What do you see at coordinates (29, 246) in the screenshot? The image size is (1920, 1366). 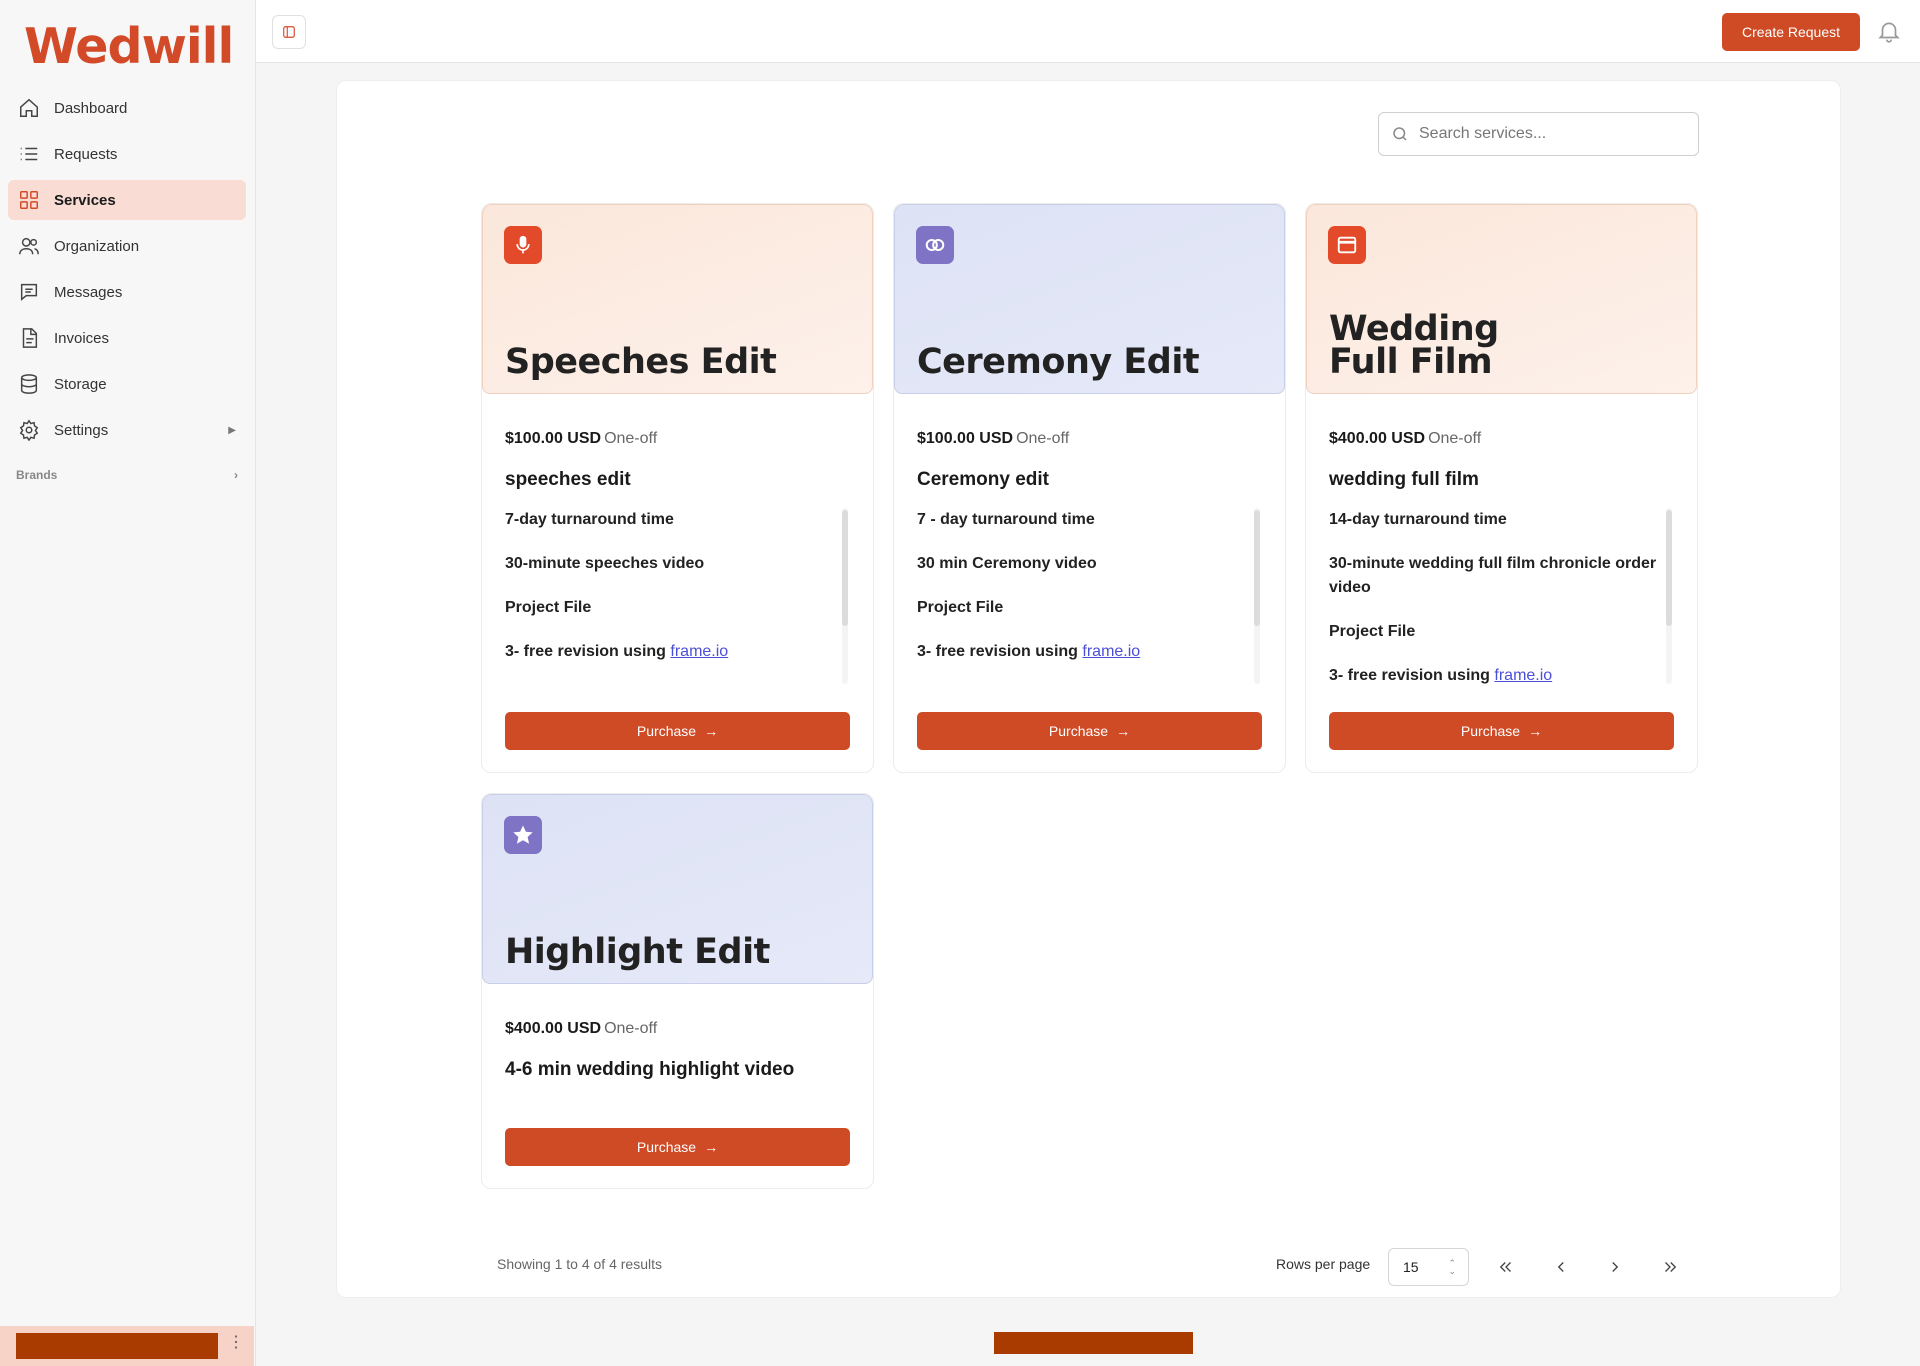 I see `users-icon` at bounding box center [29, 246].